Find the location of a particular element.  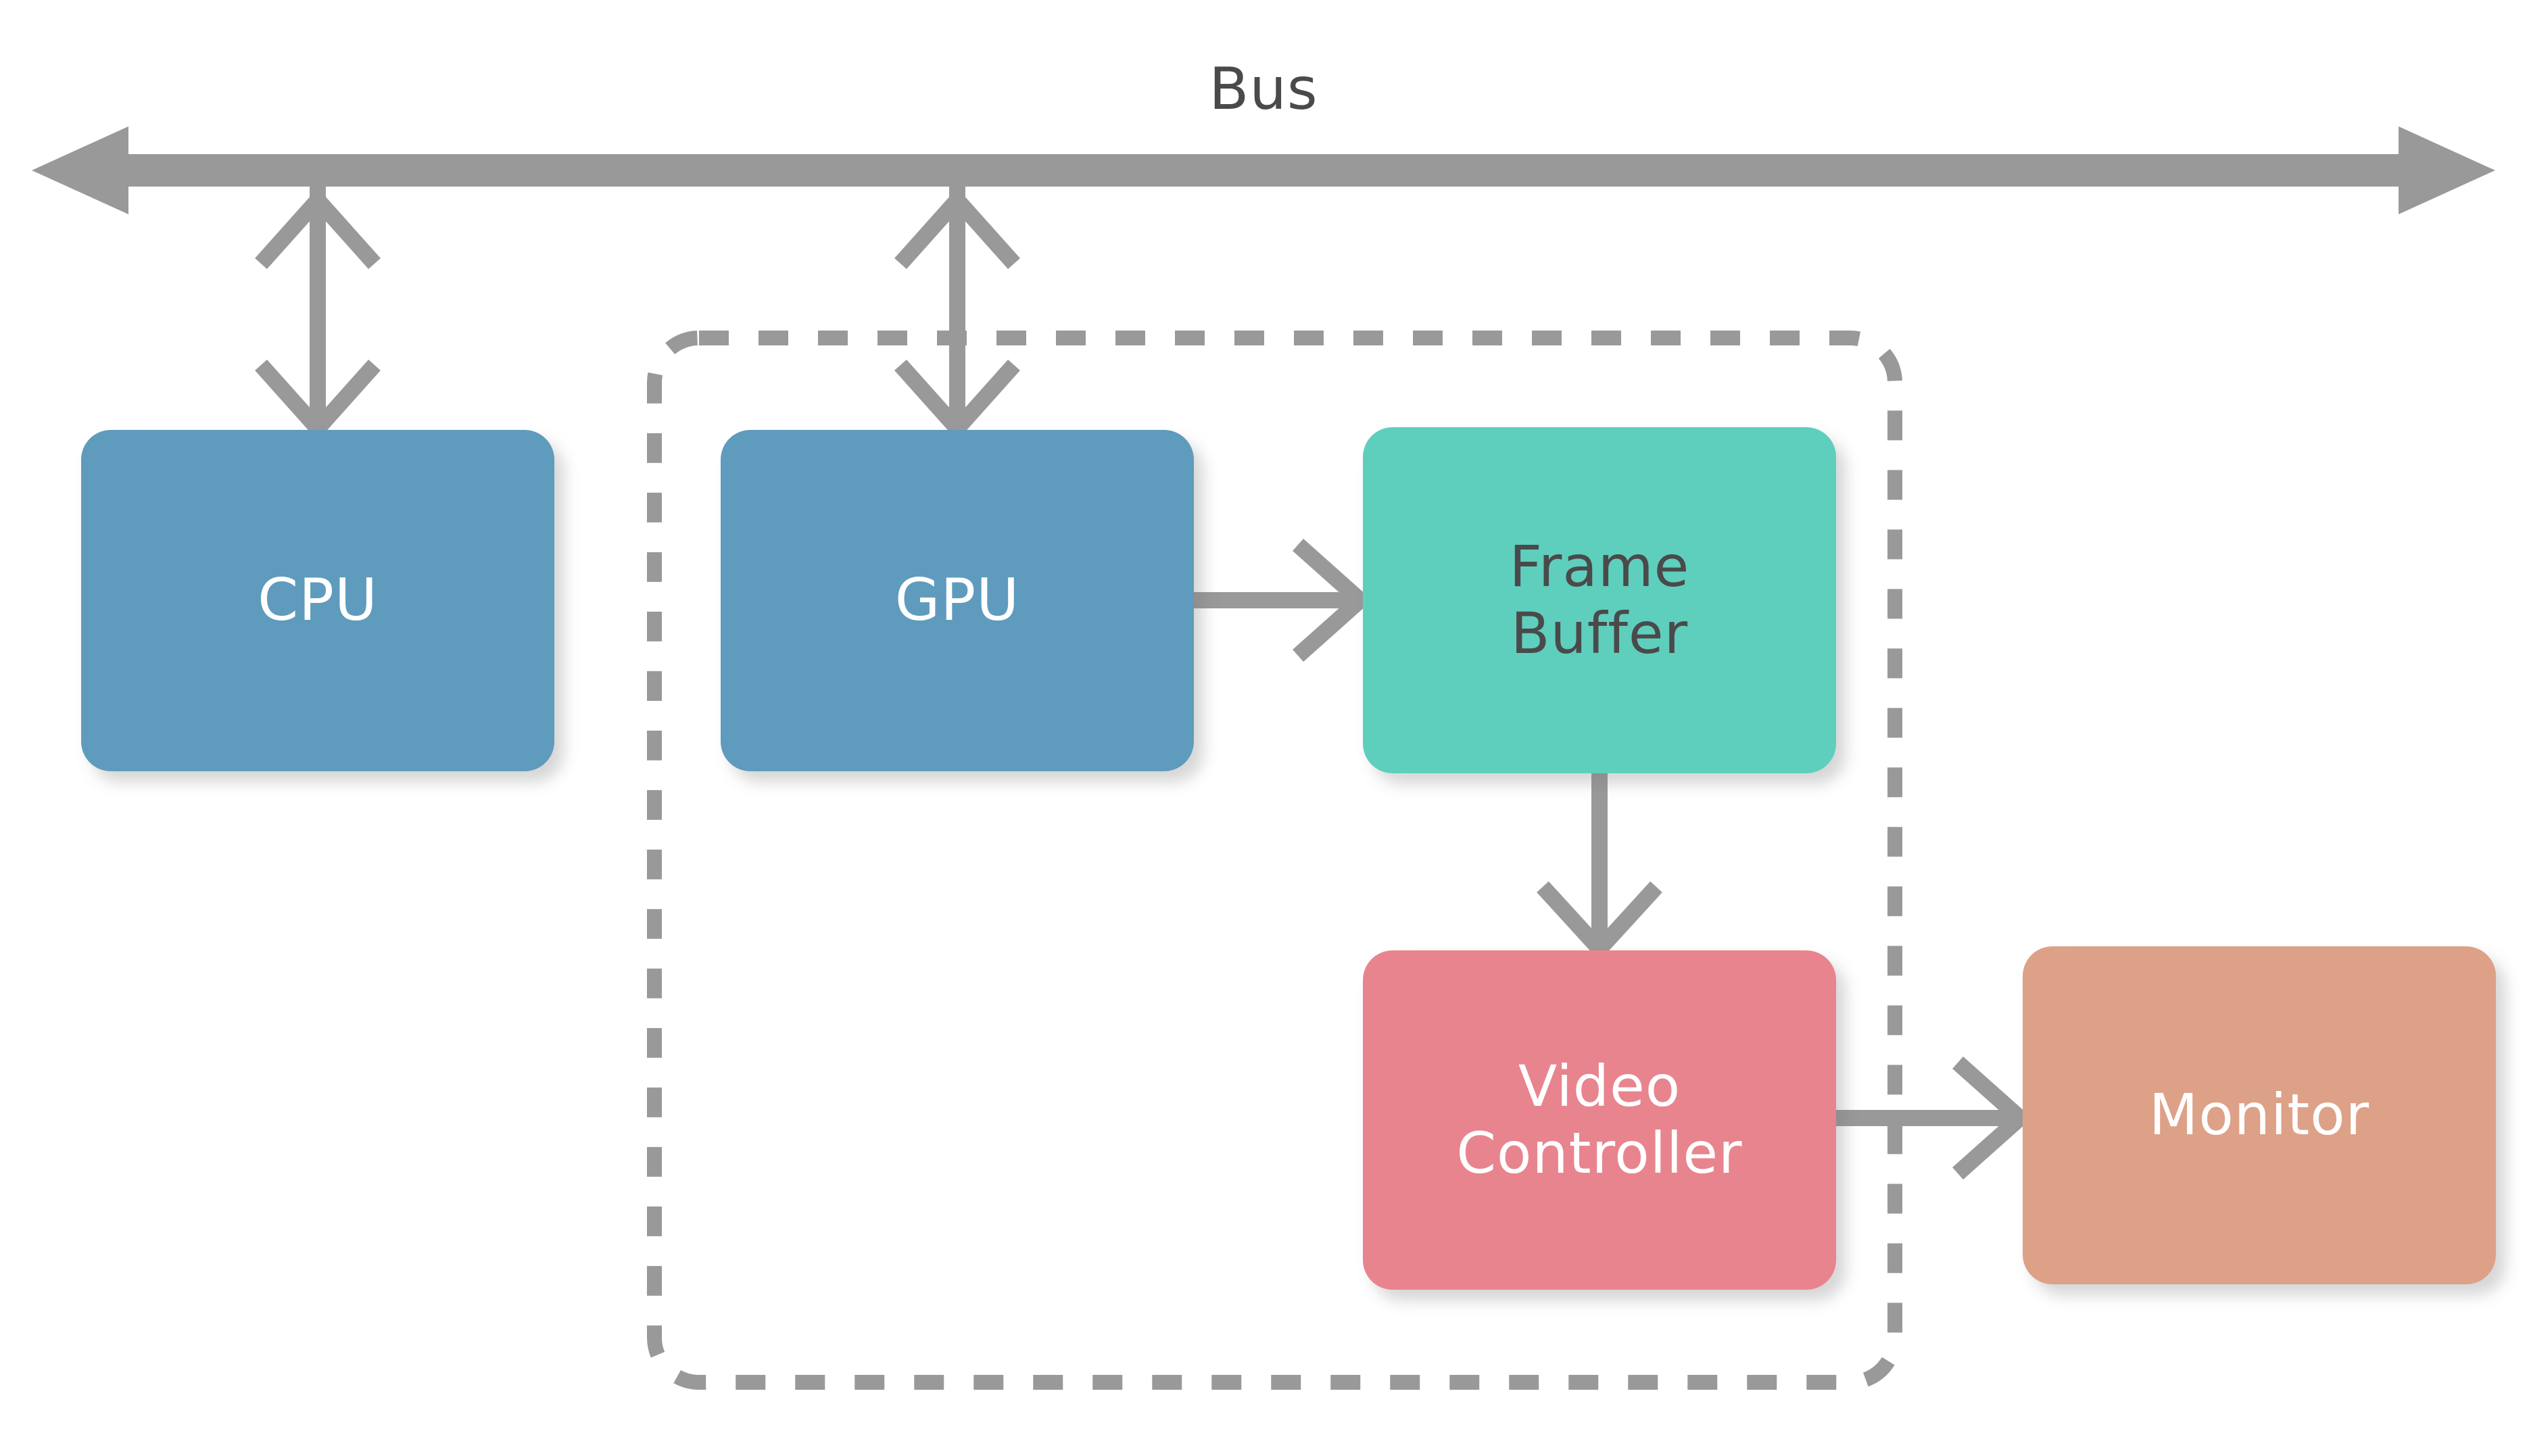

bus-line is located at coordinates (1263, 170).